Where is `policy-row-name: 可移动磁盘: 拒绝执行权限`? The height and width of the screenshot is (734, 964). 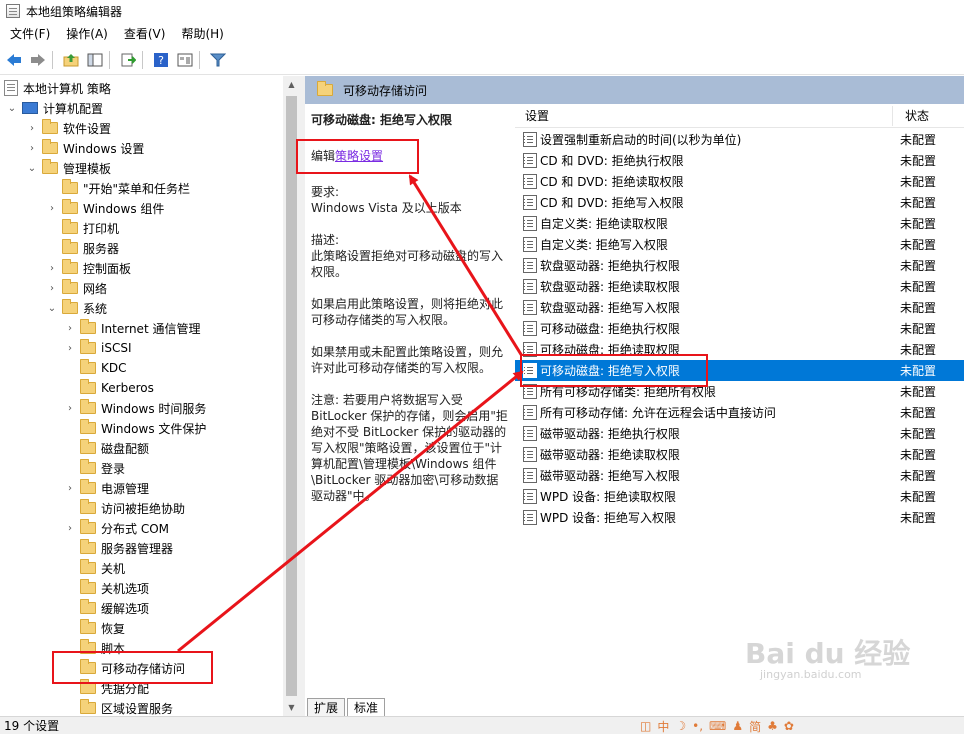 policy-row-name: 可移动磁盘: 拒绝执行权限 is located at coordinates (610, 329).